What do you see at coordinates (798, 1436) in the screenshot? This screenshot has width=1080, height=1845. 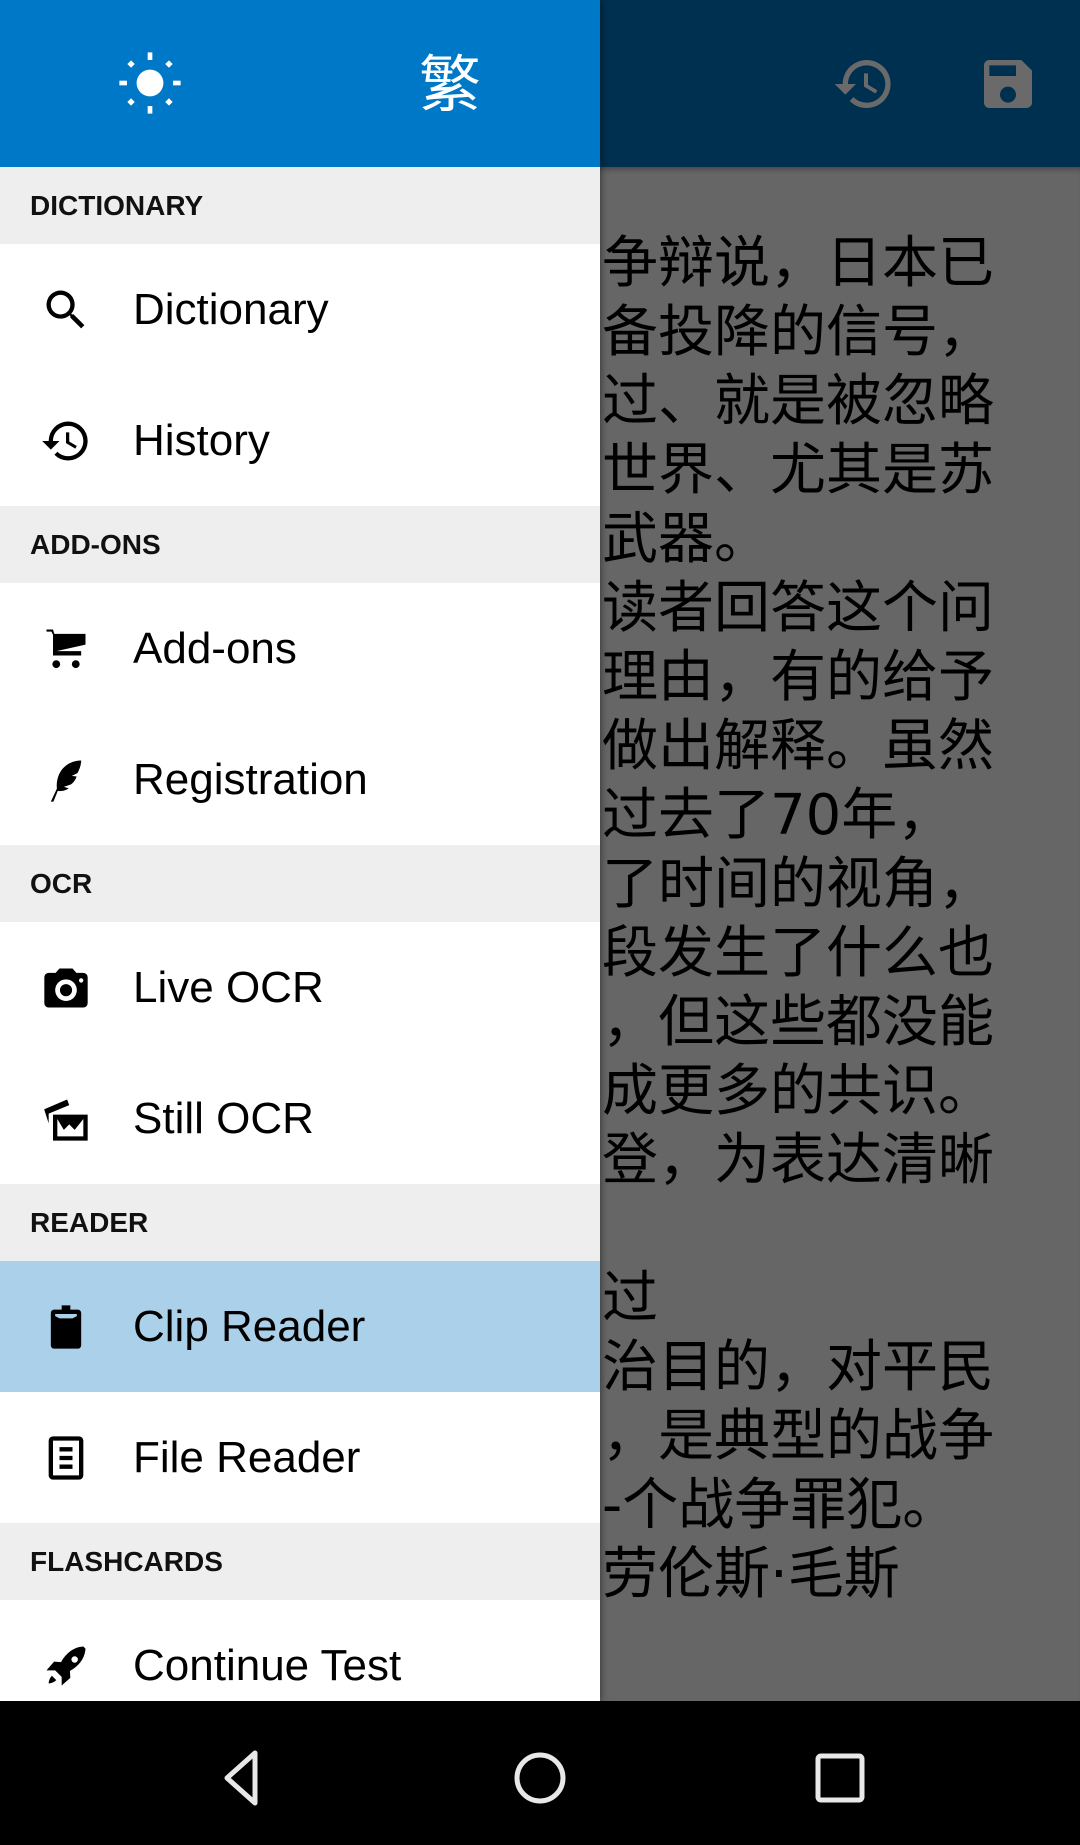 I see `reader-line: ，是典型的战争` at bounding box center [798, 1436].